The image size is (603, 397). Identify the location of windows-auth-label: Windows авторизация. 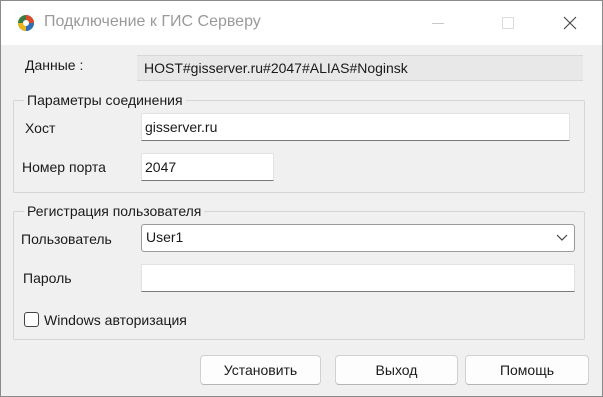
(115, 320).